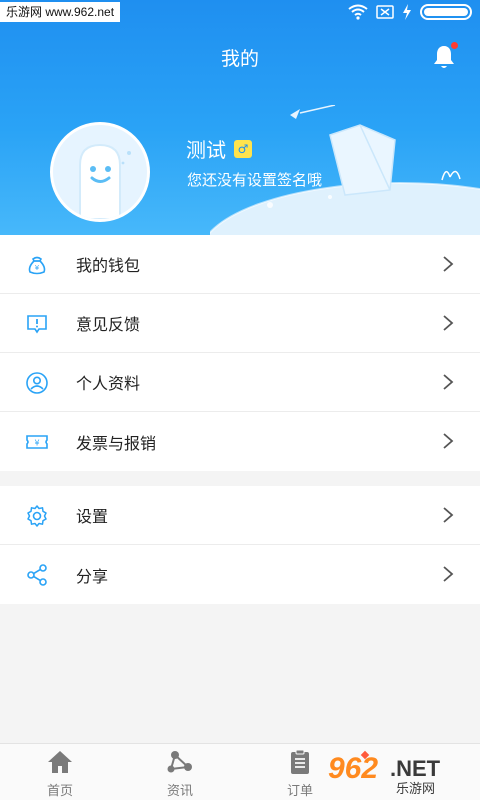 This screenshot has height=800, width=480. What do you see at coordinates (415, 768) in the screenshot?
I see `svg-text: .NET` at bounding box center [415, 768].